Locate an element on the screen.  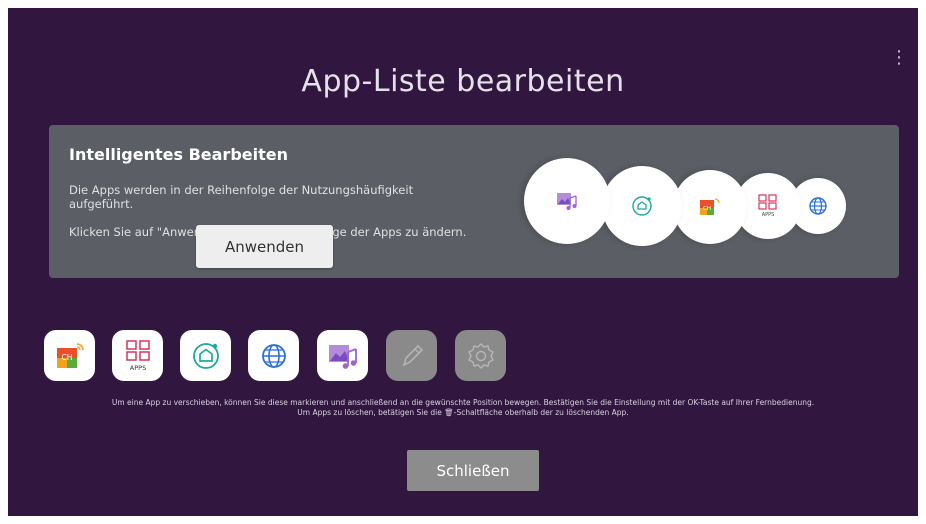
app-tile-home is located at coordinates (205, 355).